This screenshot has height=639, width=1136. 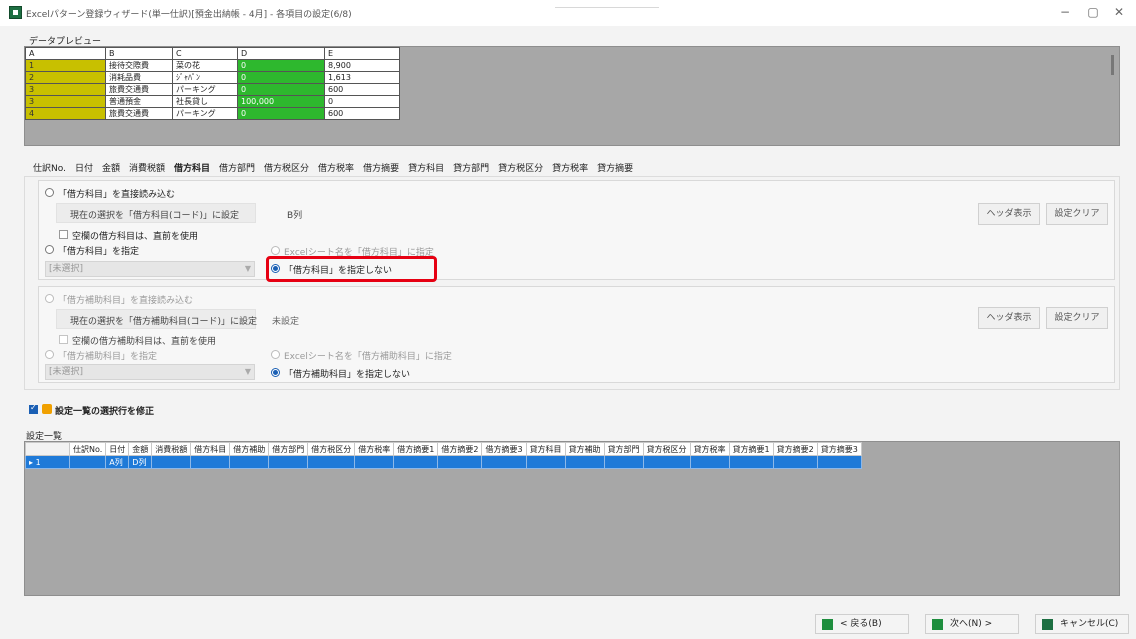 What do you see at coordinates (331, 449) in the screenshot?
I see `settings-col-header: 借方税区分` at bounding box center [331, 449].